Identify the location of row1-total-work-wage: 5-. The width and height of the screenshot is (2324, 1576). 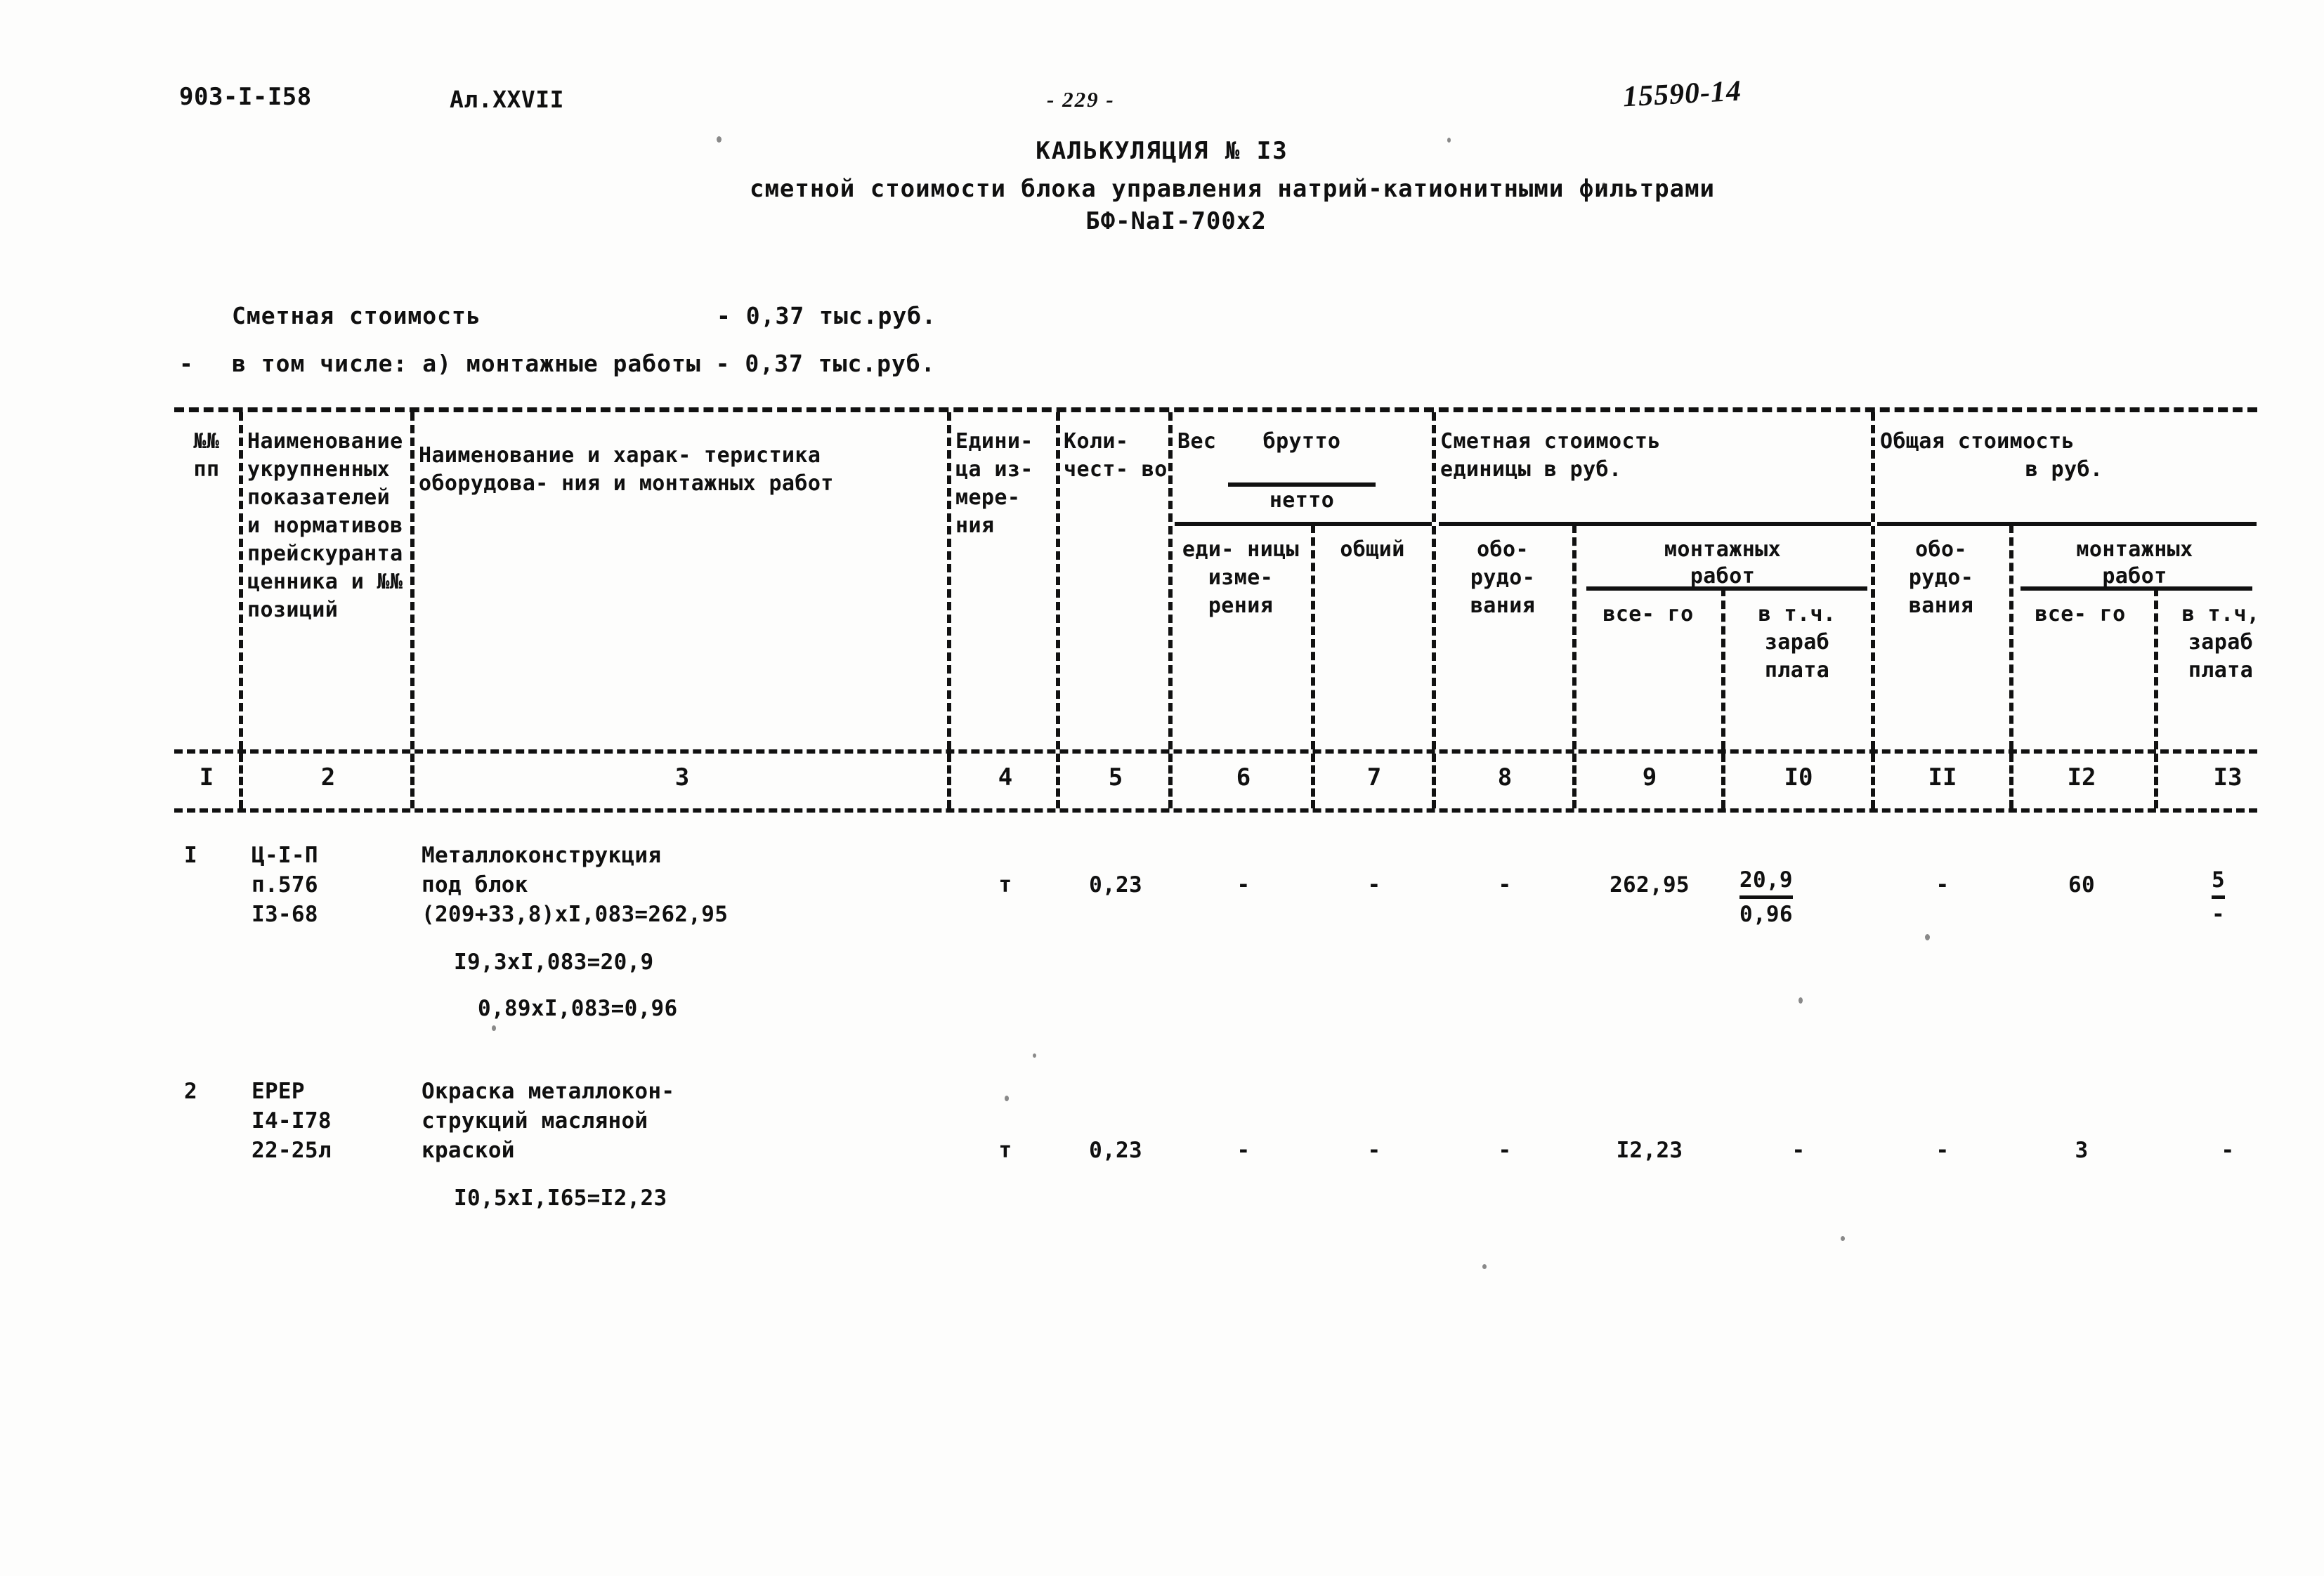
(2218, 897).